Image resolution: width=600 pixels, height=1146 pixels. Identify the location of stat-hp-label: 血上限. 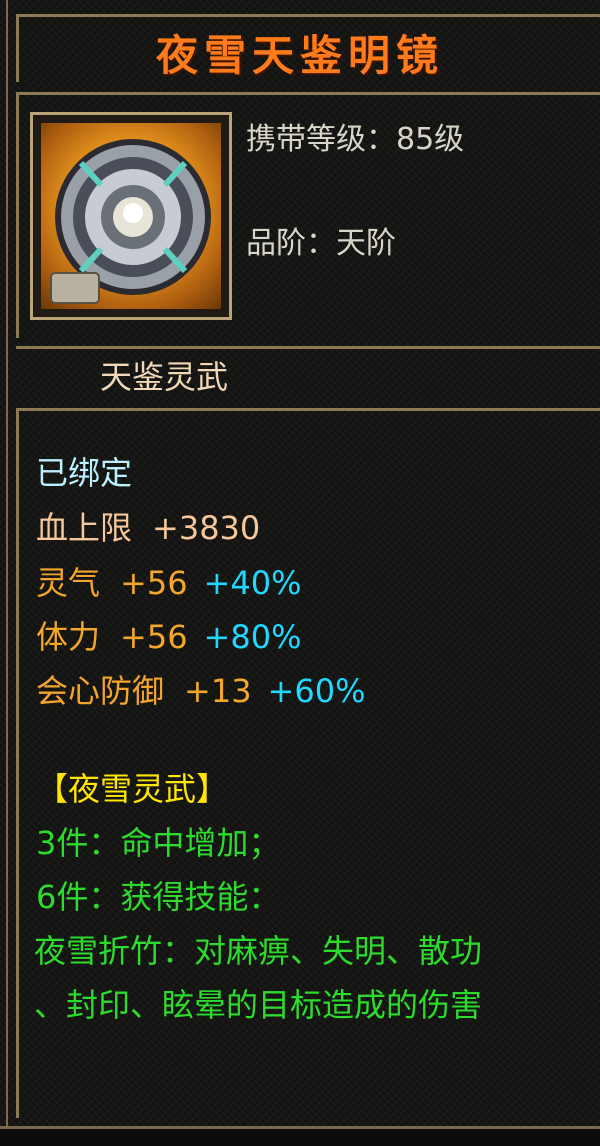
(84, 528).